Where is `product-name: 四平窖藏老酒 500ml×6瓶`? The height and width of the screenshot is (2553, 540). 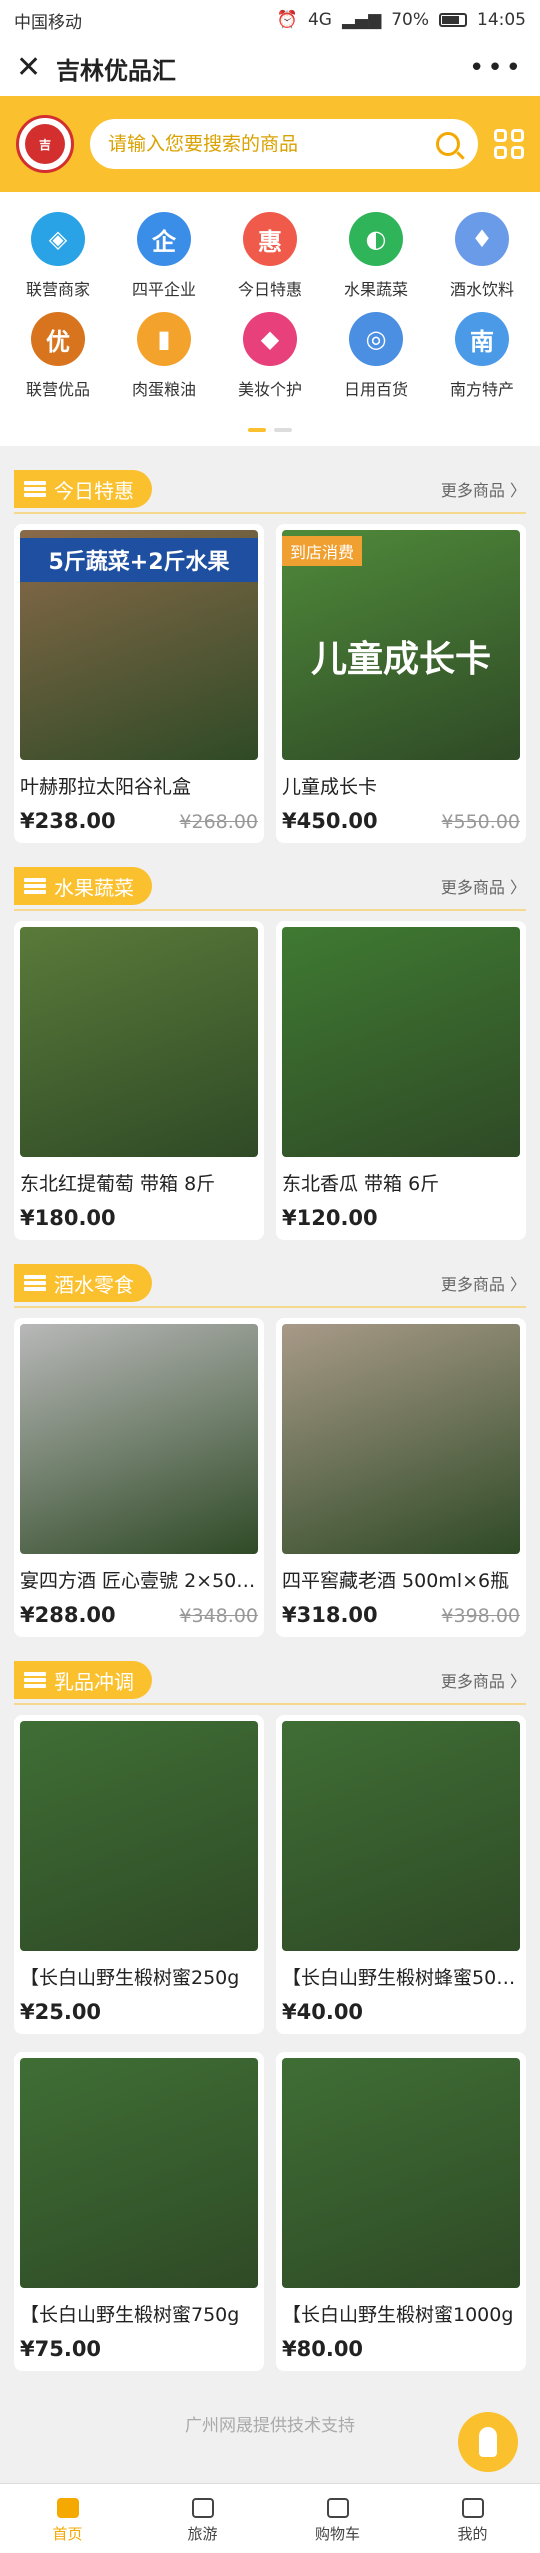
product-name: 四平窖藏老酒 500ml×6瓶 is located at coordinates (396, 1581).